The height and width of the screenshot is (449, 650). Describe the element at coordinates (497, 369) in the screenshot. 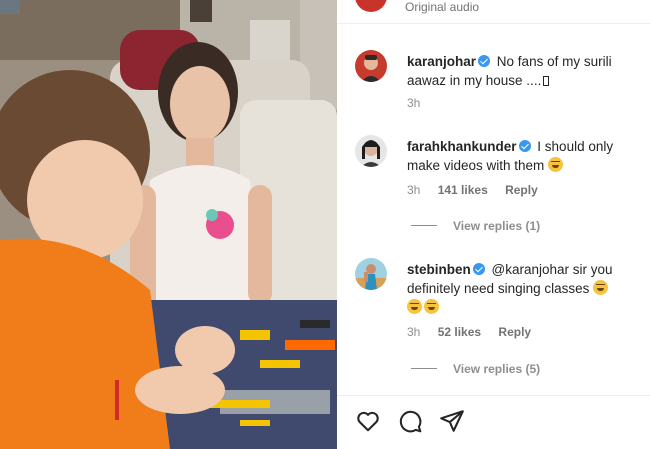

I see `view-replies-label: View replies (5)` at that location.